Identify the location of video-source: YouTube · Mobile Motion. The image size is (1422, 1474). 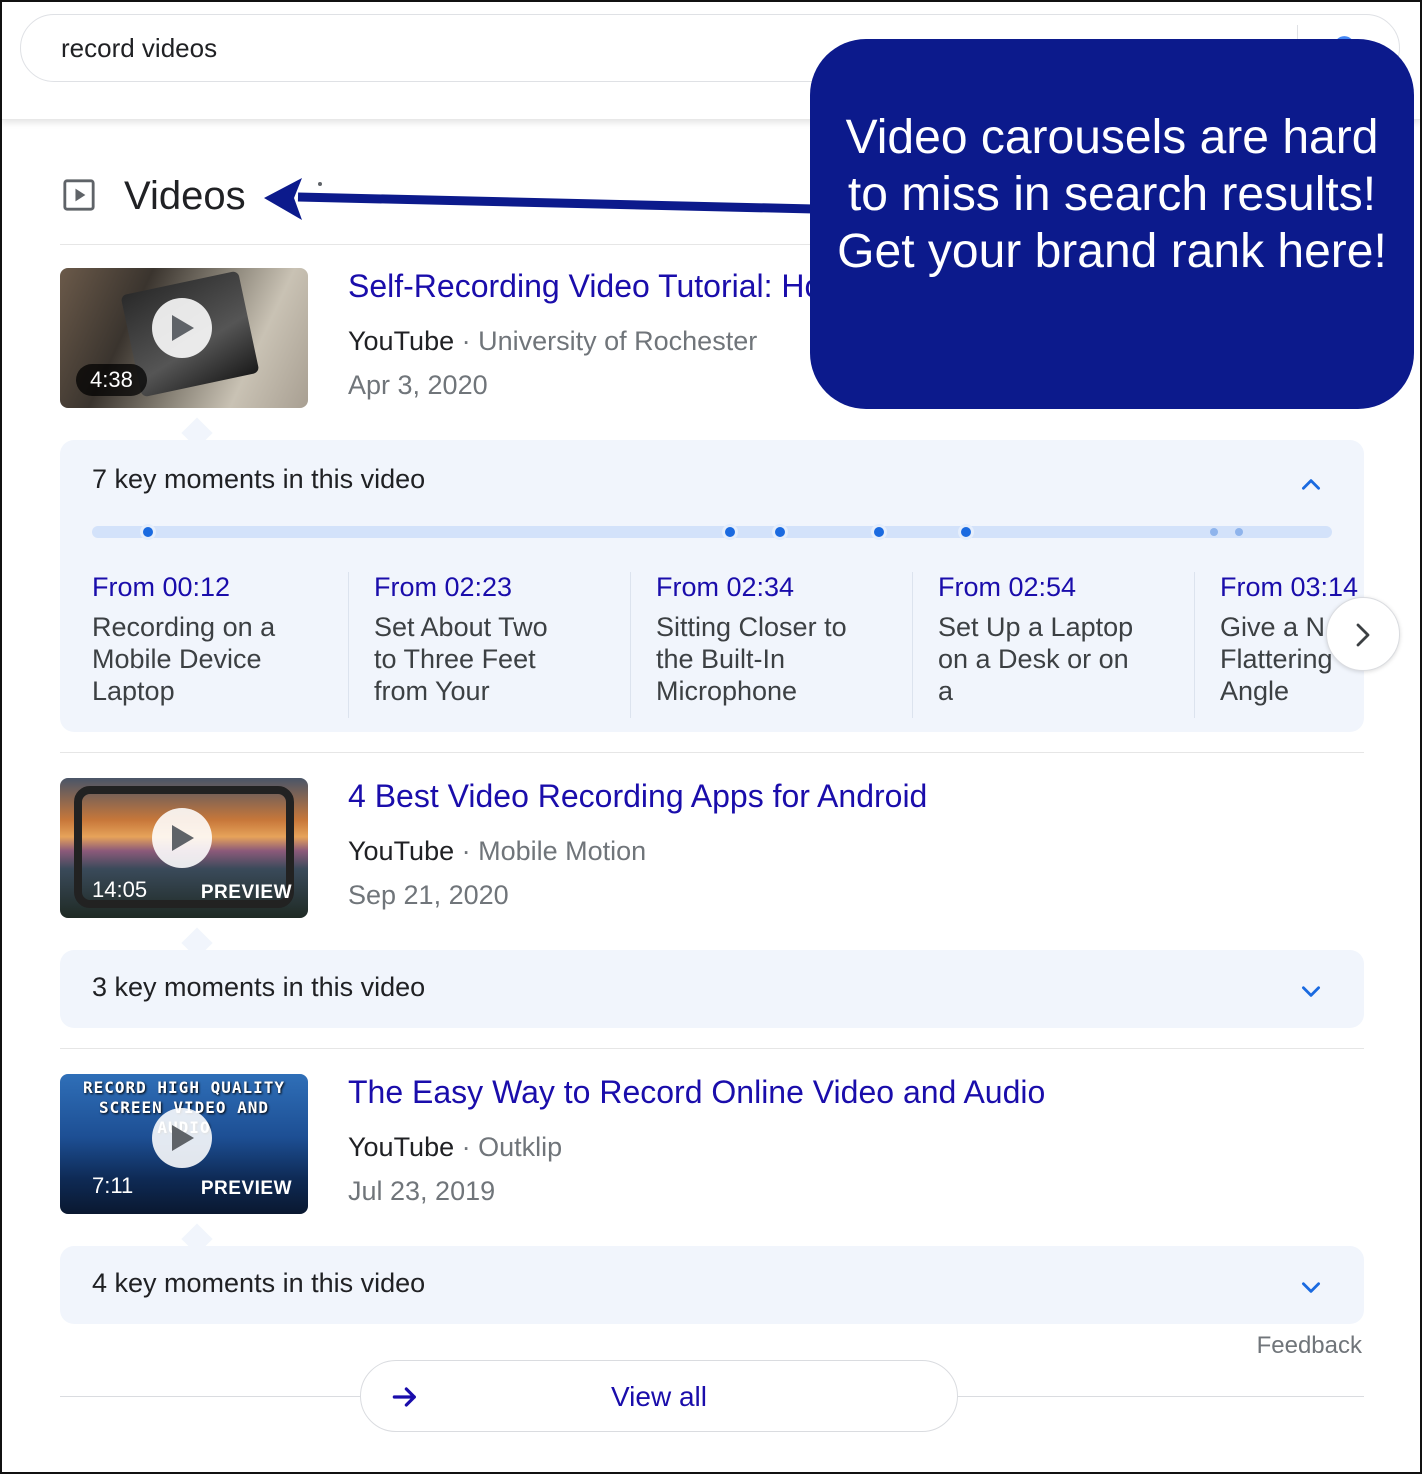
(497, 851).